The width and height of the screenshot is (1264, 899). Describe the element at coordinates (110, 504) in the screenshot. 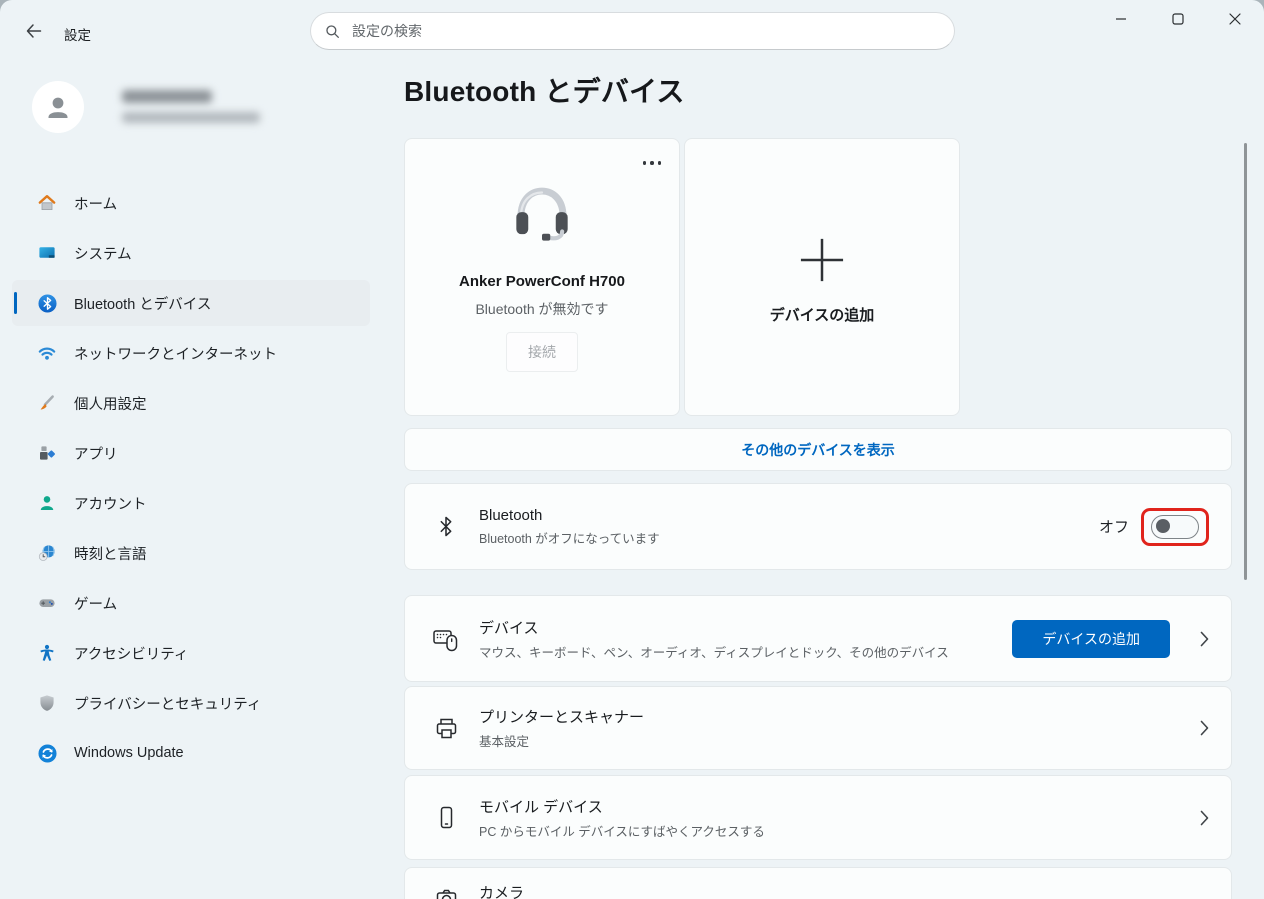

I see `sidebar-item-label: アカウント` at that location.